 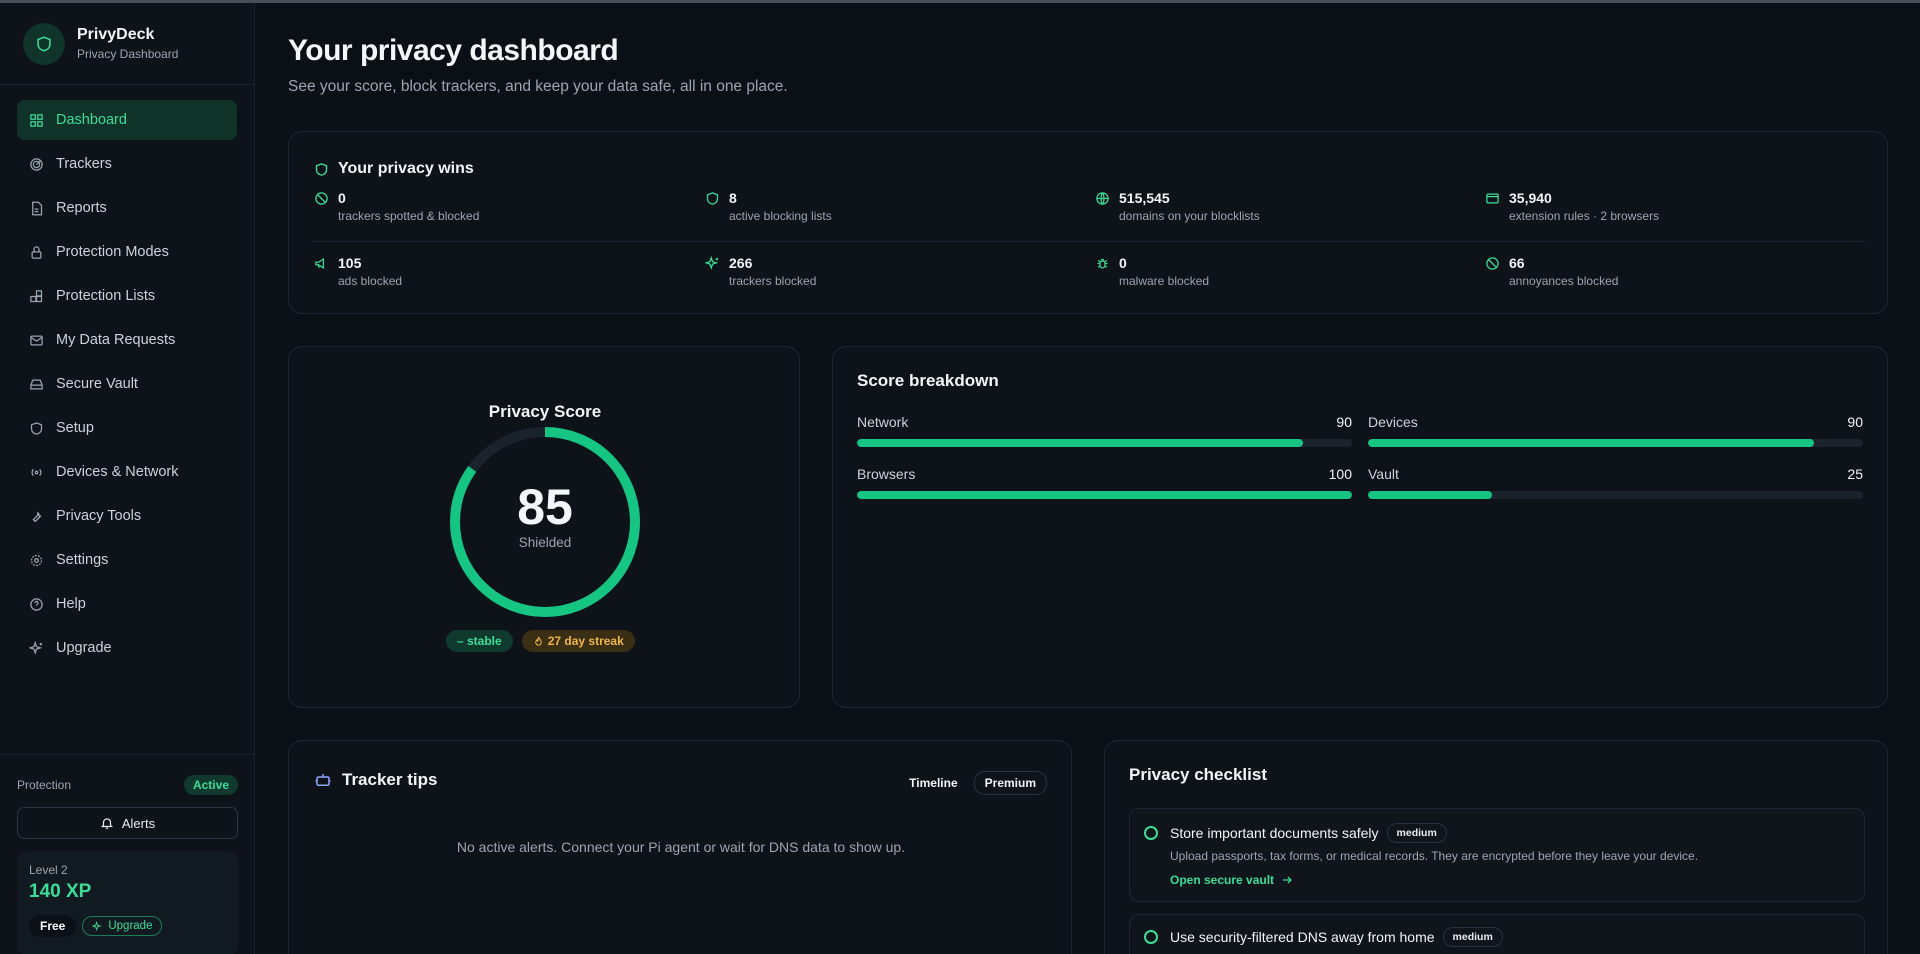 What do you see at coordinates (127, 164) in the screenshot?
I see `sidebar-item-trackers: Trackers` at bounding box center [127, 164].